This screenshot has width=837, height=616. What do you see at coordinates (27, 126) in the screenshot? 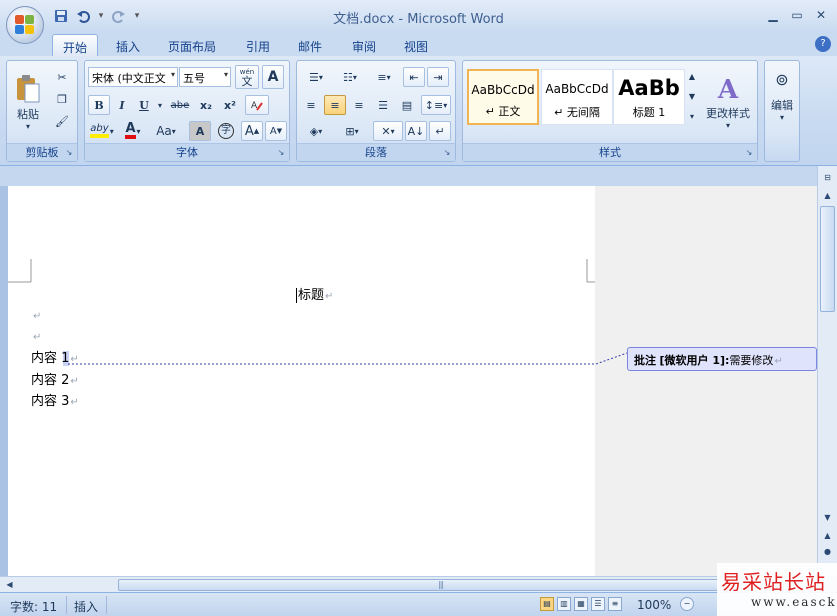
I see `paste-dropdown-icon: ▾` at bounding box center [27, 126].